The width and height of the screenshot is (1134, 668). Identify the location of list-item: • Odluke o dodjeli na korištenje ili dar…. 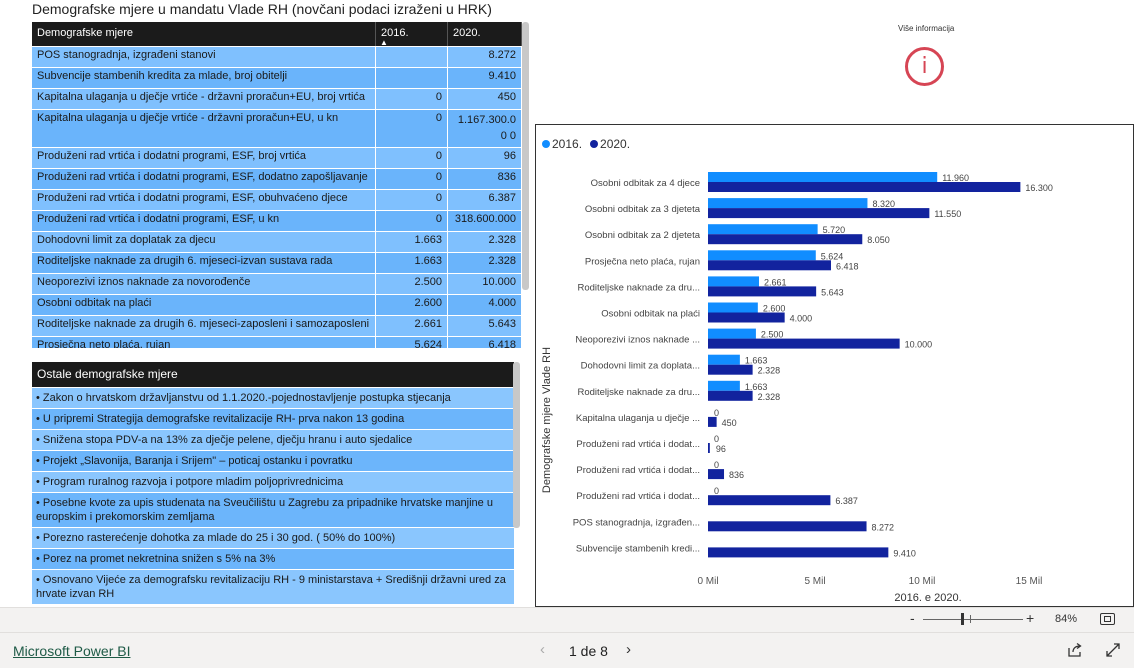
(273, 604).